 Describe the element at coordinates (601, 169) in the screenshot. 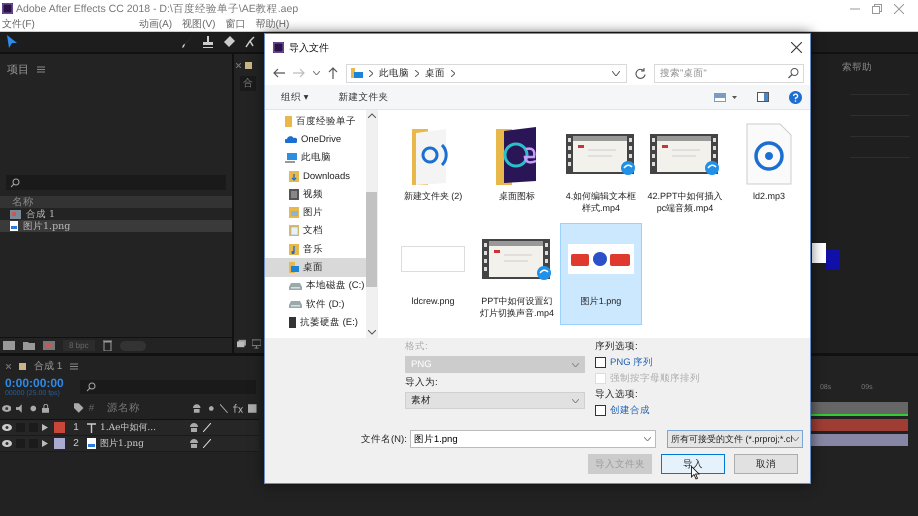

I see `file-item: 4.如何编辑文本框样式.mp4` at that location.